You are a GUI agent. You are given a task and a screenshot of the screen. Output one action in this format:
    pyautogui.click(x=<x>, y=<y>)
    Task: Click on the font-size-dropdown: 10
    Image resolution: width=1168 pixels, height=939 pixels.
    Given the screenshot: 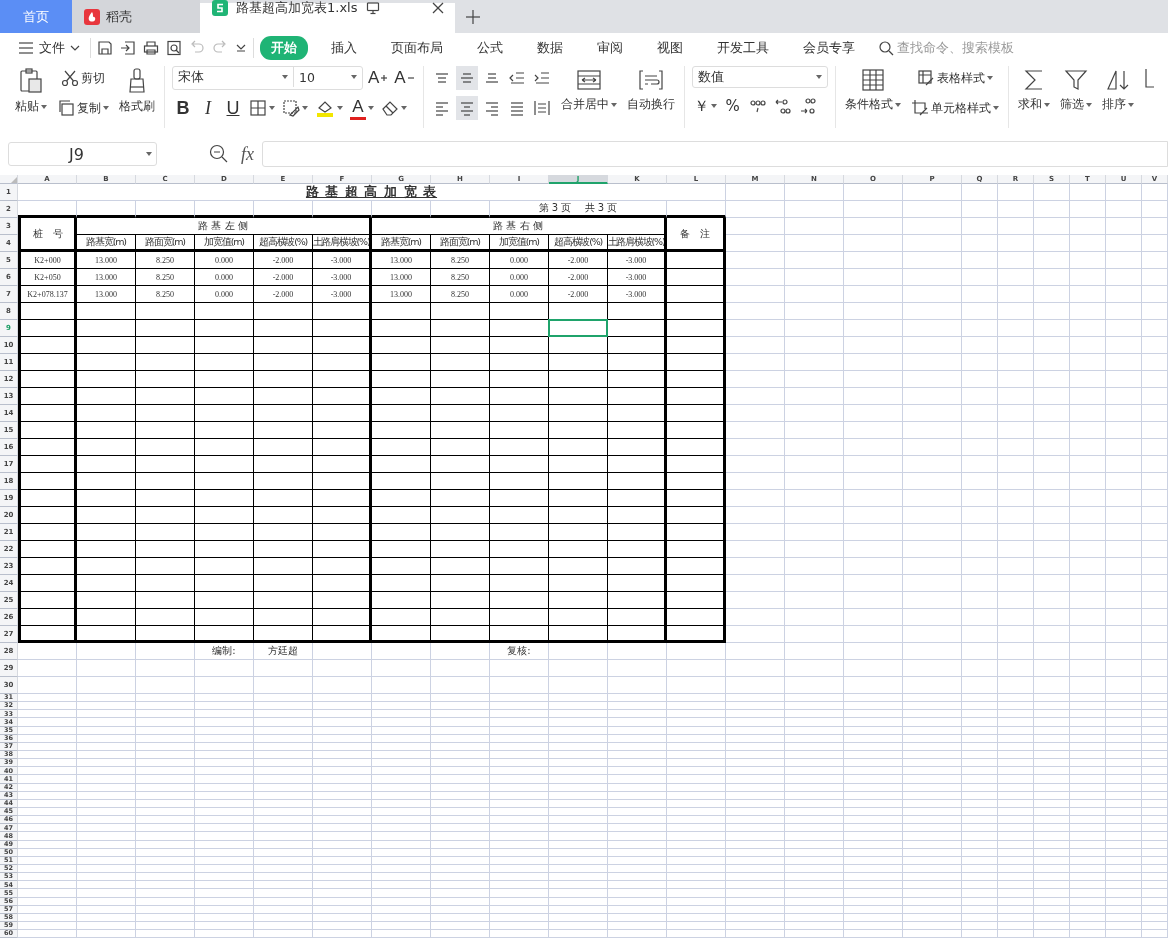 What is the action you would take?
    pyautogui.click(x=328, y=77)
    